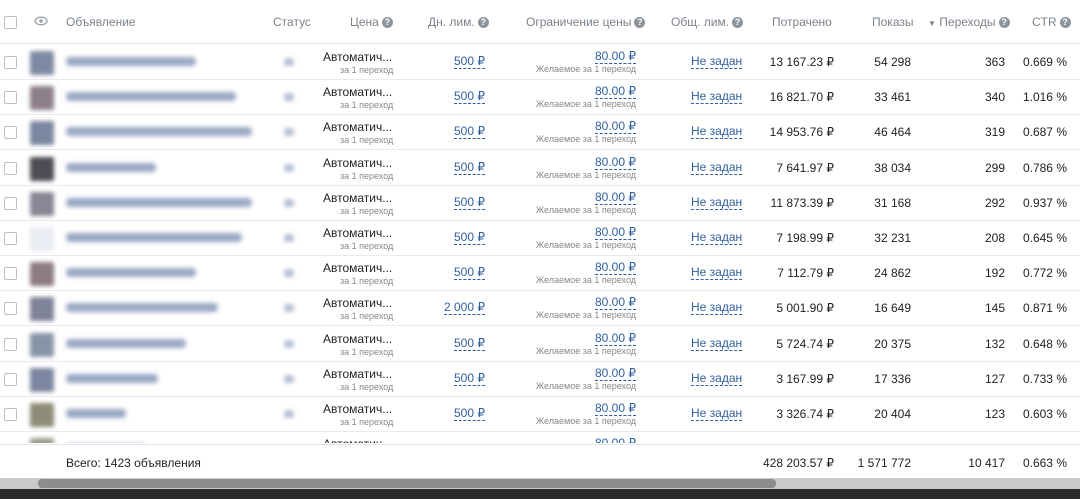 The height and width of the screenshot is (499, 1080). What do you see at coordinates (707, 22) in the screenshot?
I see `col-total-limit: Общ. лим.?` at bounding box center [707, 22].